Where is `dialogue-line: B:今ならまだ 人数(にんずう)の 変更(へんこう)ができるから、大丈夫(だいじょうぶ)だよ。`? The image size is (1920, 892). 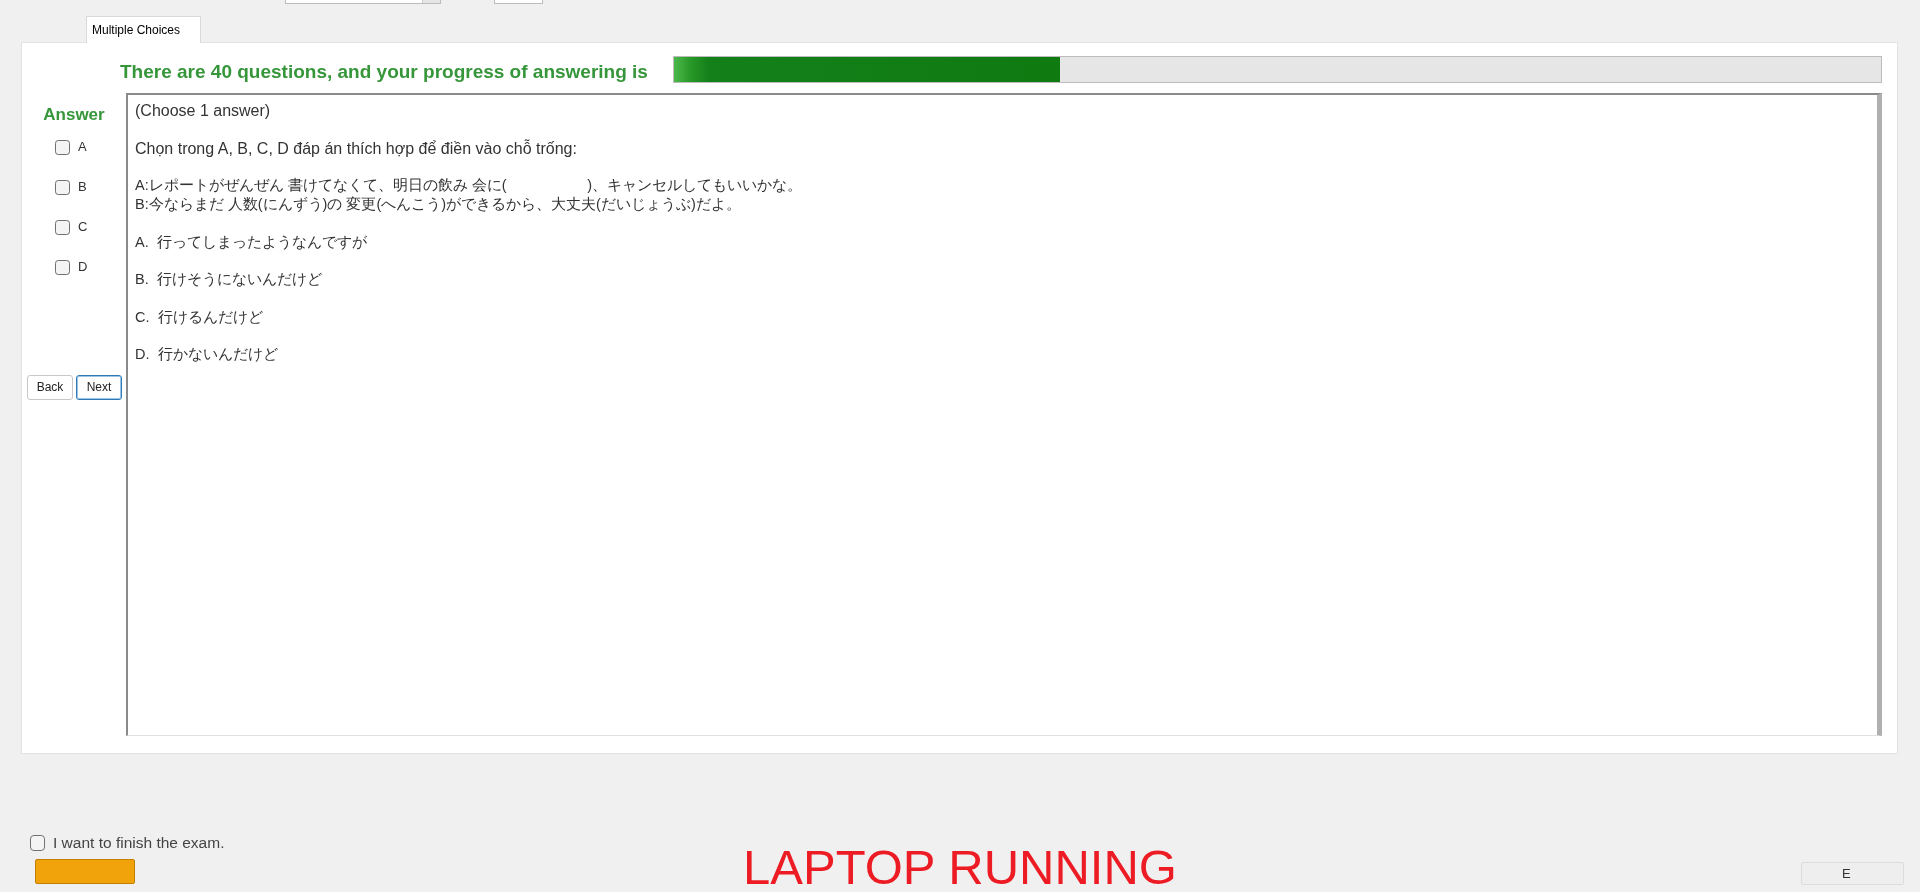 dialogue-line: B:今ならまだ 人数(にんずう)の 変更(へんこう)ができるから、大丈夫(だいじょうぶ)だよ。 is located at coordinates (438, 204).